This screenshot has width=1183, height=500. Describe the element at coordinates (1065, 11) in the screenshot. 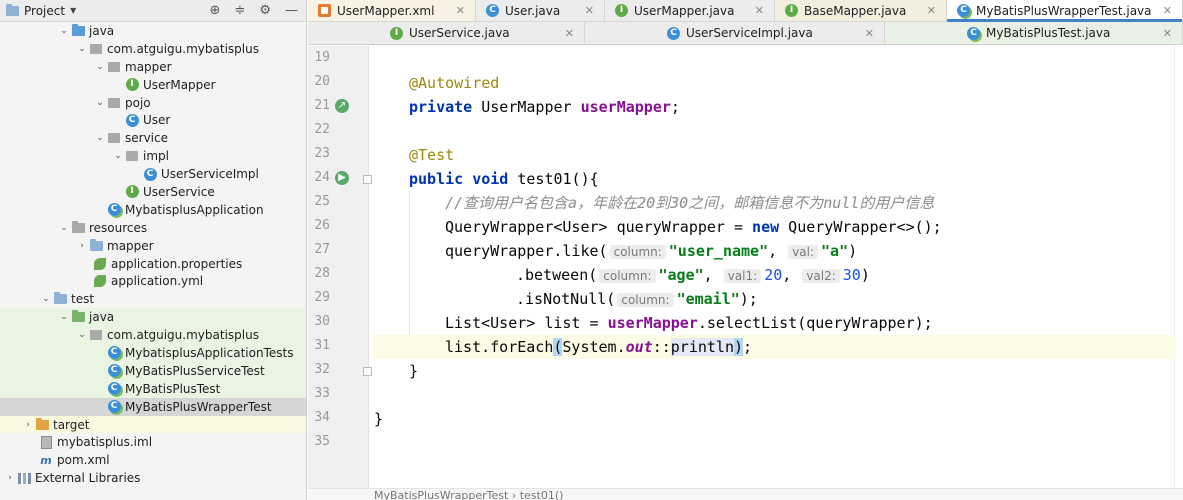

I see `tab-mybatispluswrappertest-java: C MyBatisPlusWrapperTest.java ✕` at that location.